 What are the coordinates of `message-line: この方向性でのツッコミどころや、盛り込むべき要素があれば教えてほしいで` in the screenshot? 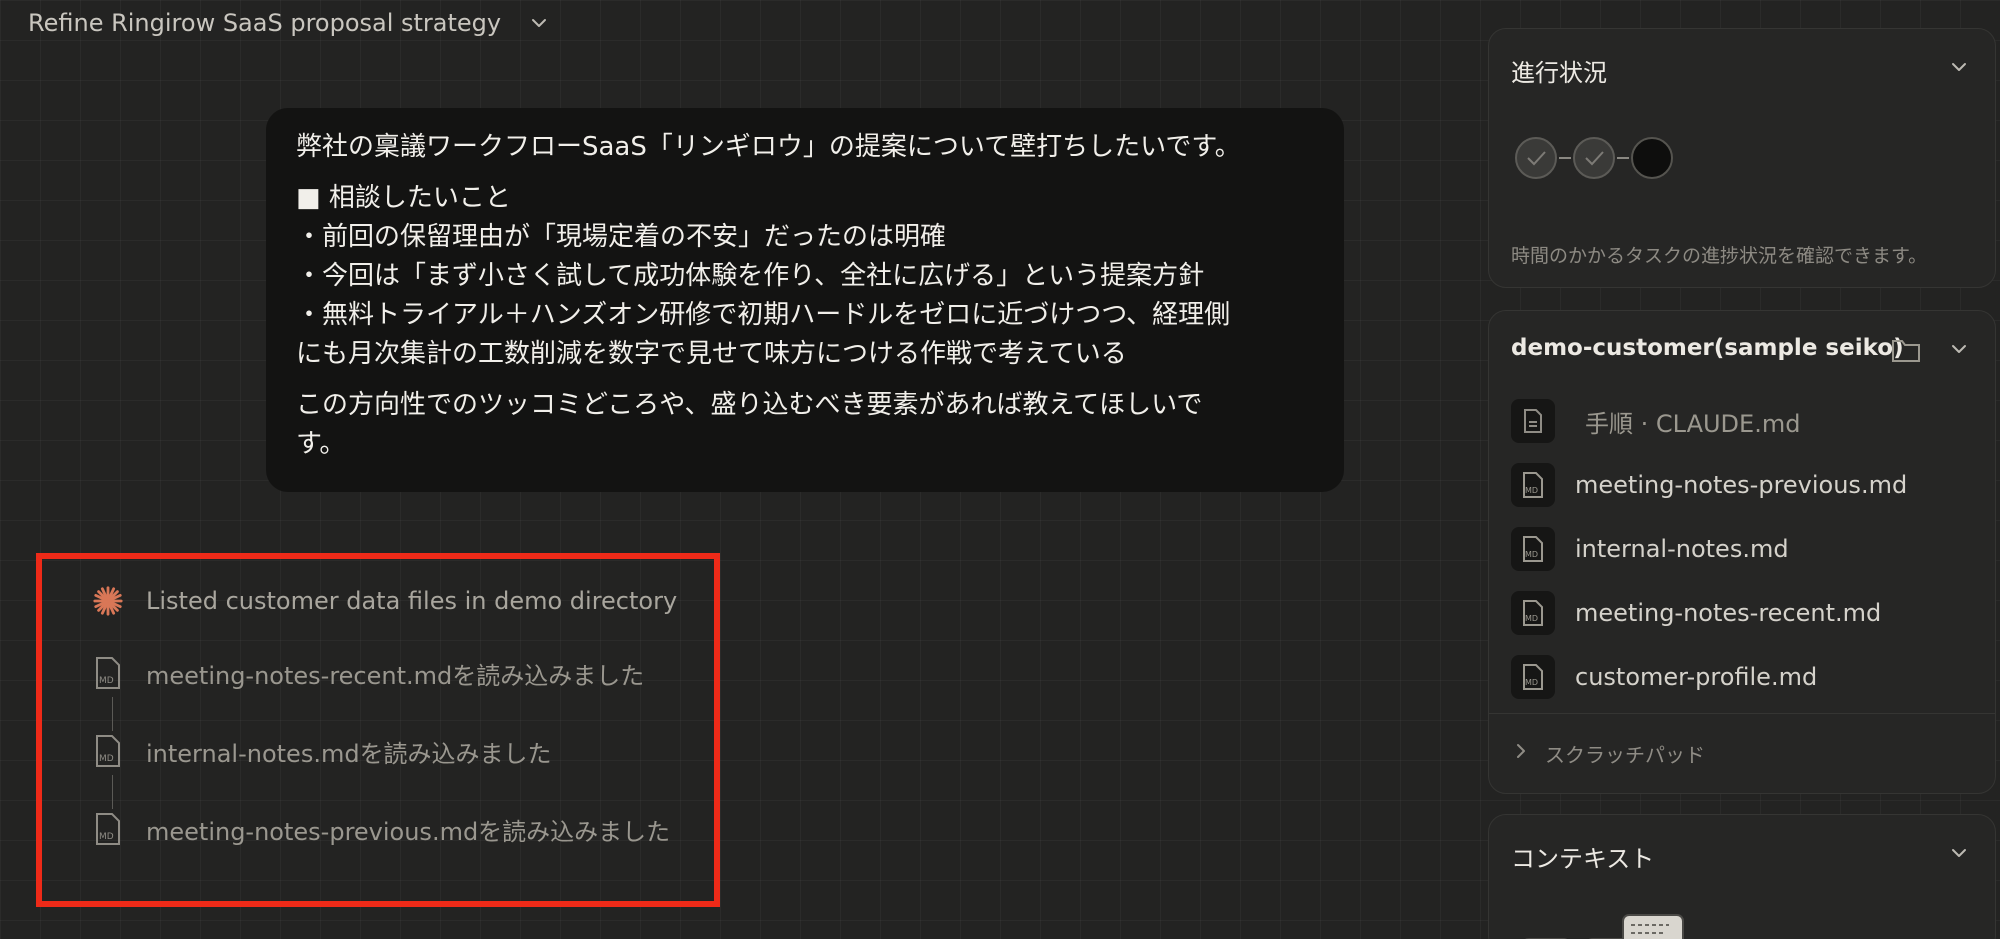 It's located at (749, 405).